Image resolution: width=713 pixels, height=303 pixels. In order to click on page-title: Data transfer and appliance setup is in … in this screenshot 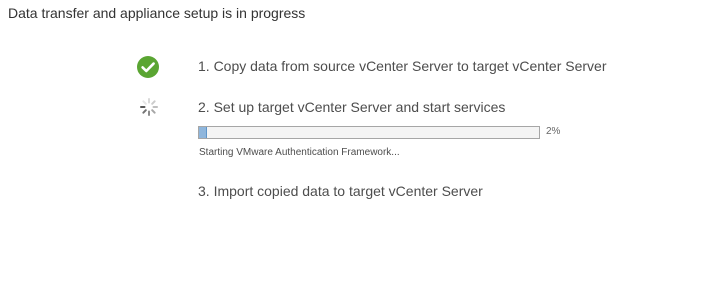, I will do `click(157, 13)`.